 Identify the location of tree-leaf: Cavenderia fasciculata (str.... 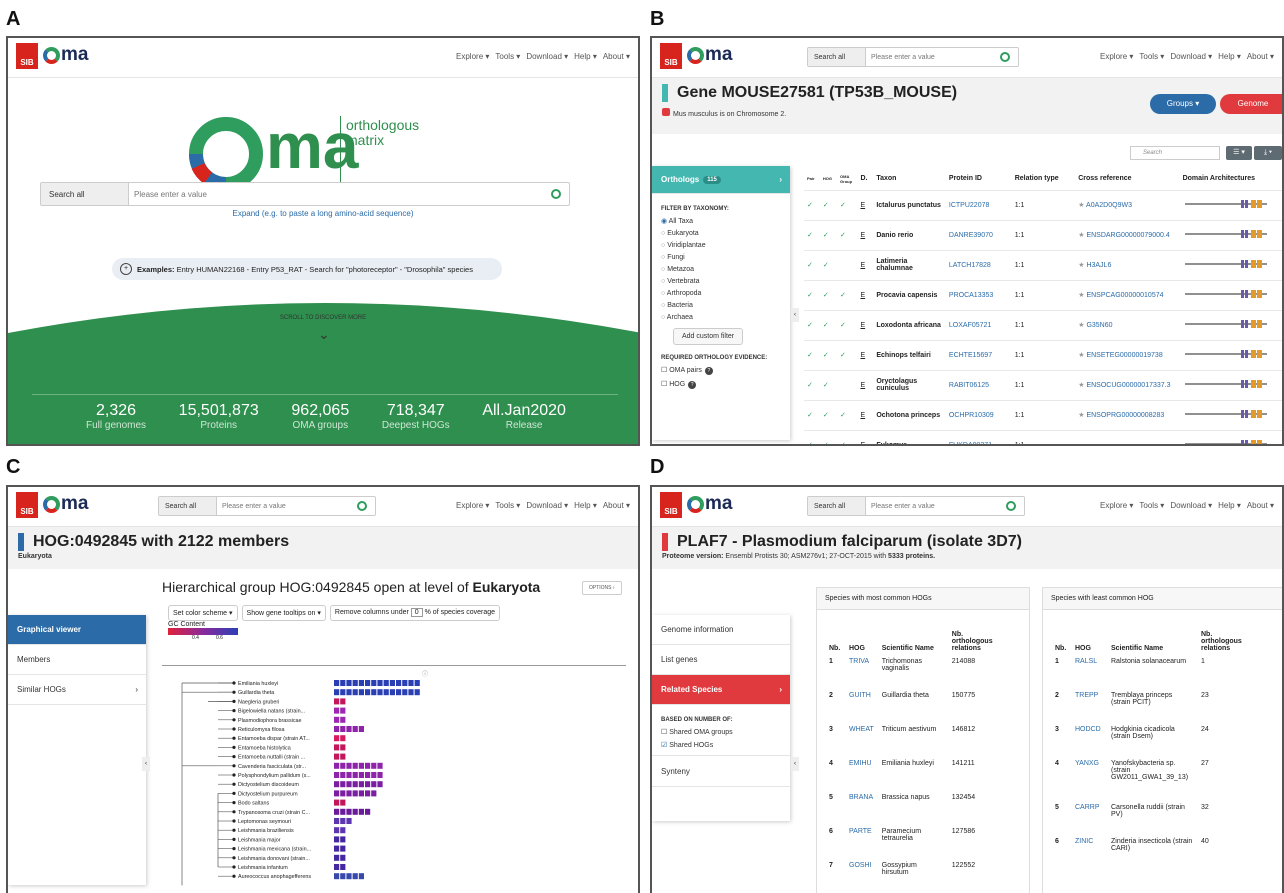
(300, 766).